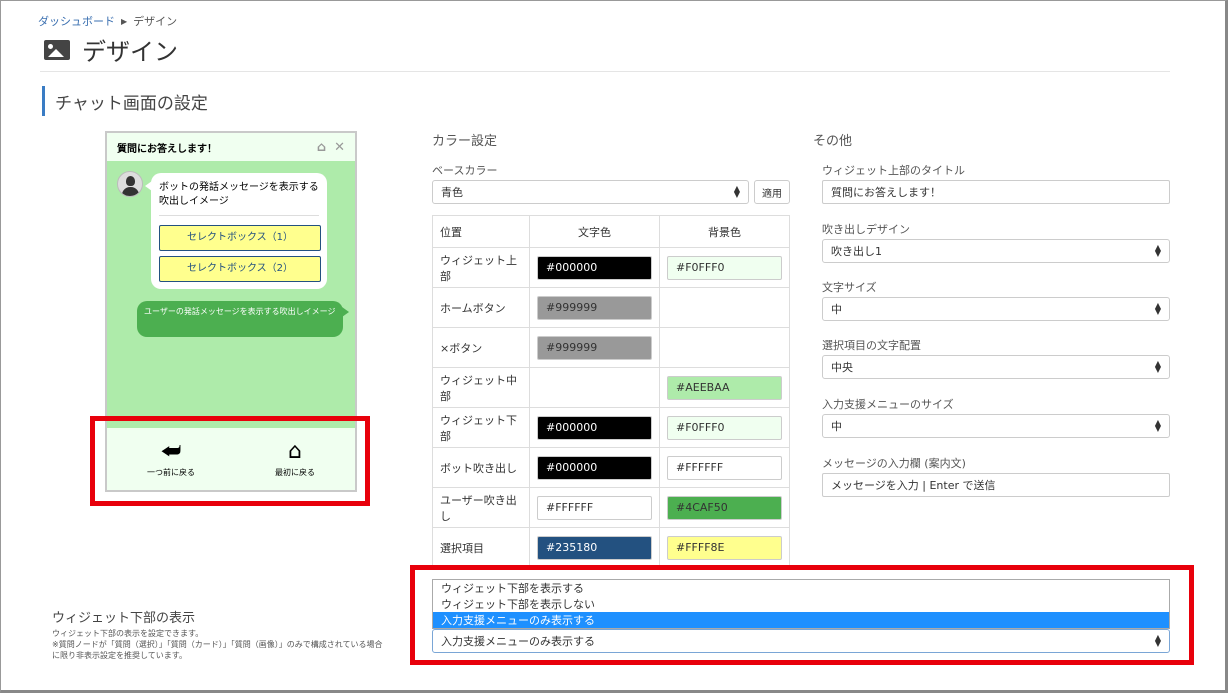  Describe the element at coordinates (594, 231) in the screenshot. I see `column-header-text-color: 文字色` at that location.